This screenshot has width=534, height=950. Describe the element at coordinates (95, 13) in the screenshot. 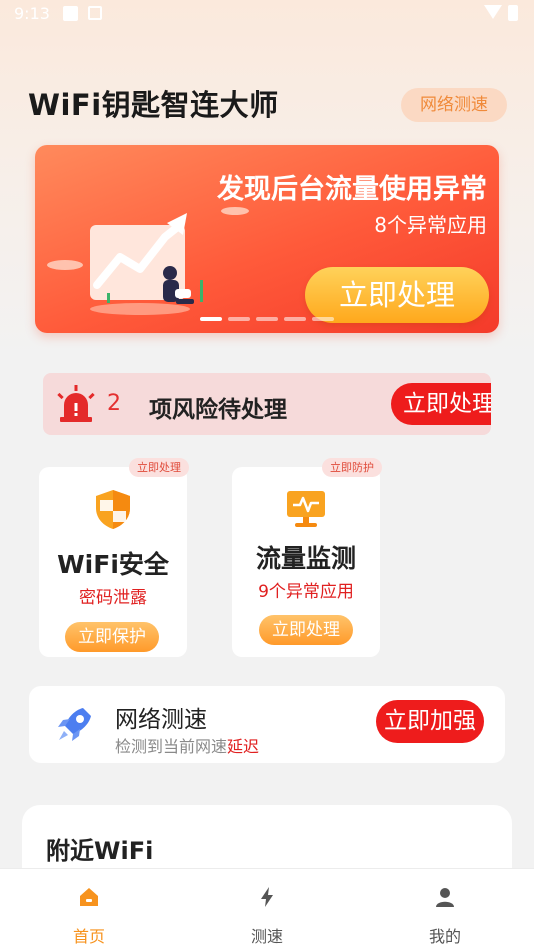

I see `screenshot-icon` at that location.